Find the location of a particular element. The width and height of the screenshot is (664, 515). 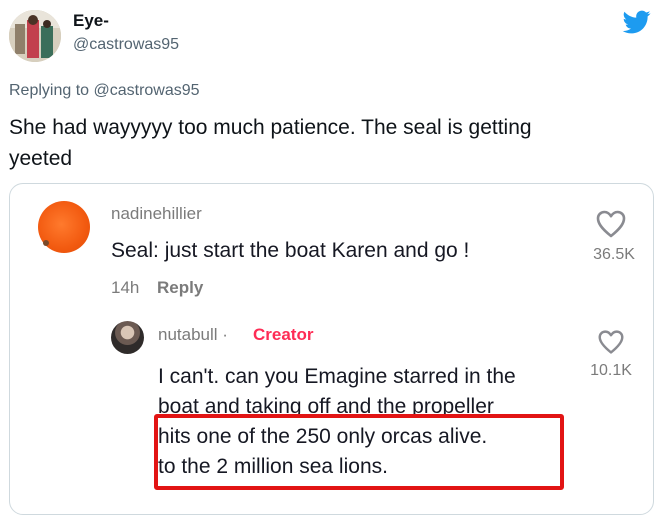

comment-timestamp: 14h is located at coordinates (125, 287).